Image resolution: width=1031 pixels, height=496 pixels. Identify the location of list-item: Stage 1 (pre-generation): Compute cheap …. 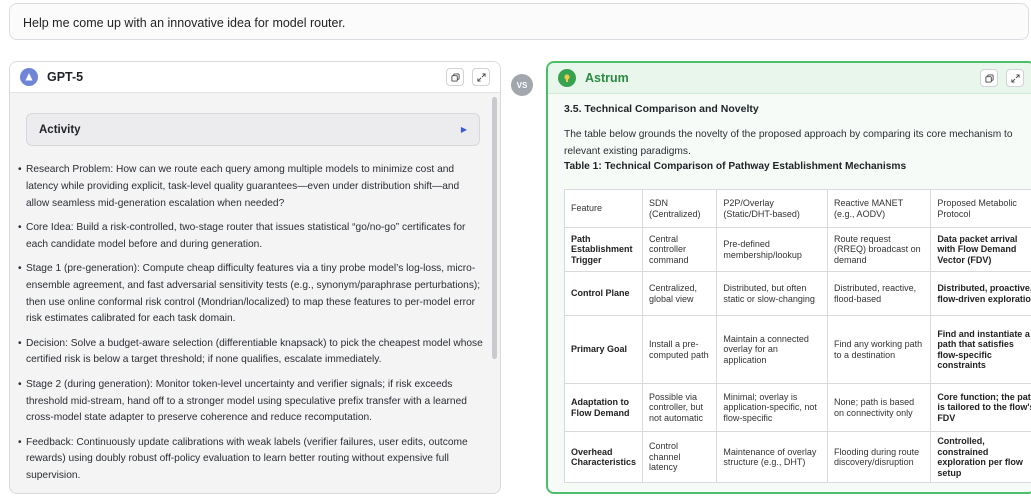
(251, 294).